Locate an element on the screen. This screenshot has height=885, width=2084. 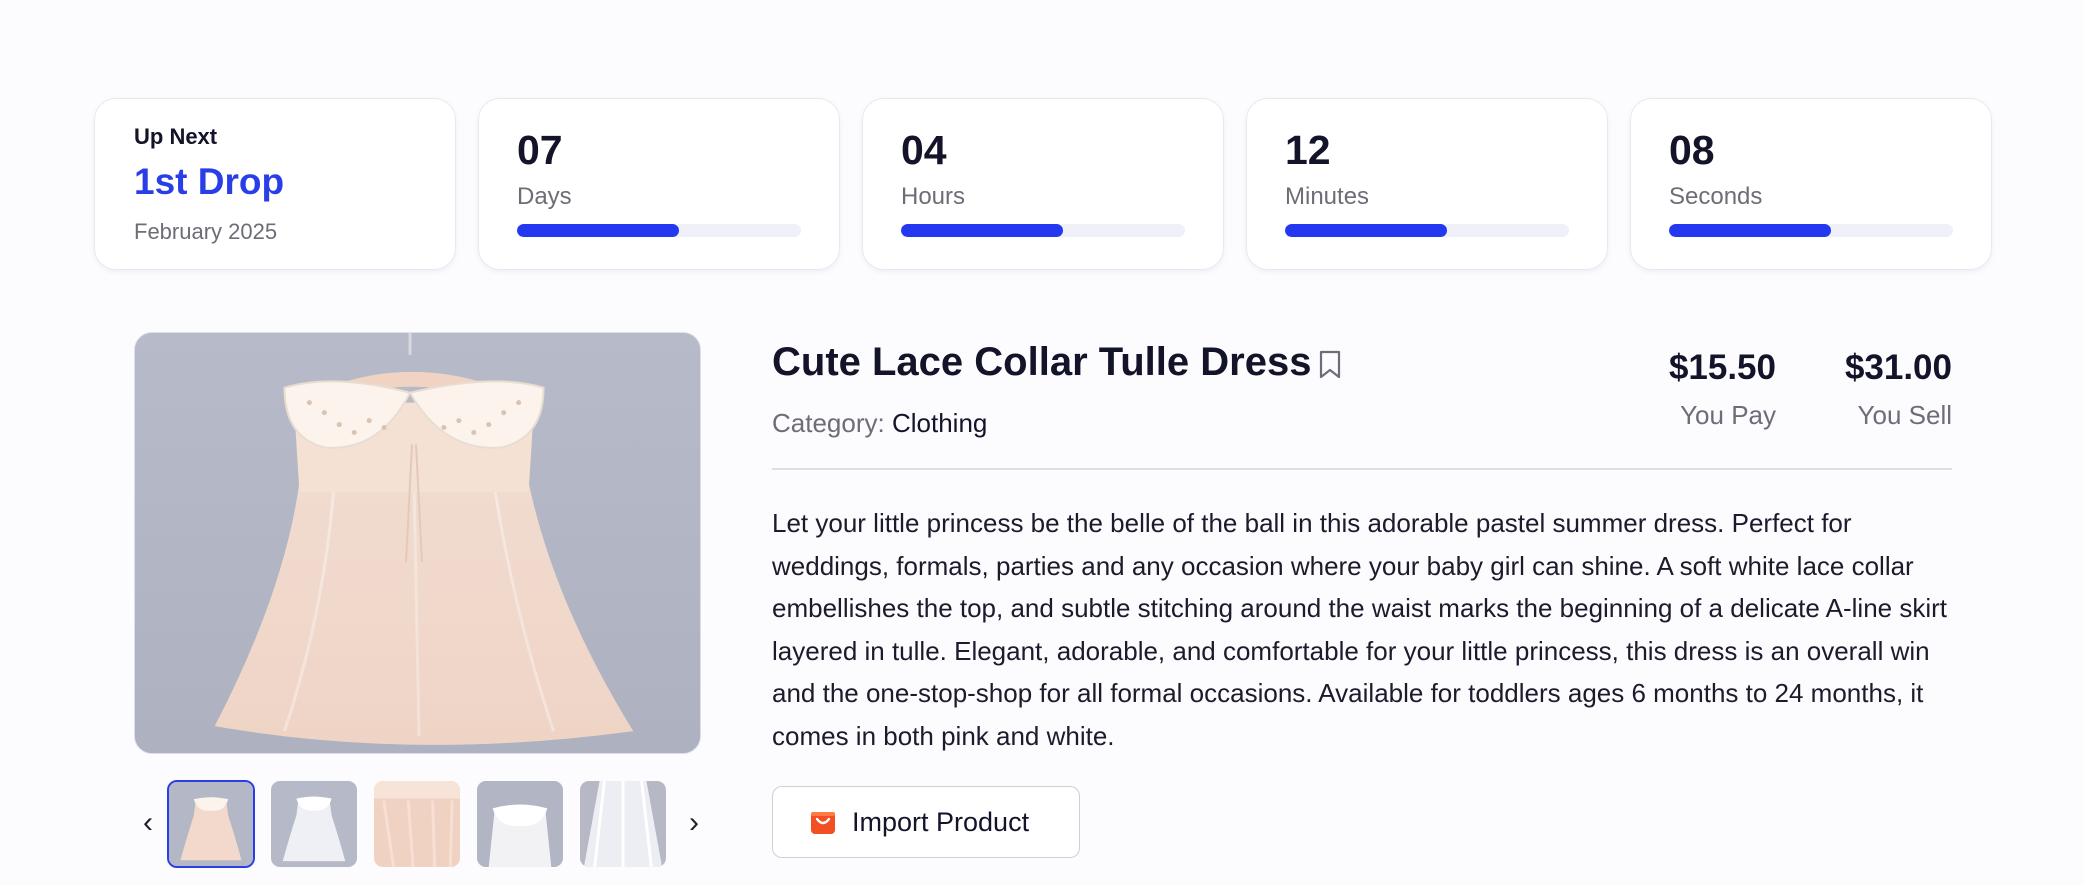
drop-name: 1st Drop is located at coordinates (209, 181).